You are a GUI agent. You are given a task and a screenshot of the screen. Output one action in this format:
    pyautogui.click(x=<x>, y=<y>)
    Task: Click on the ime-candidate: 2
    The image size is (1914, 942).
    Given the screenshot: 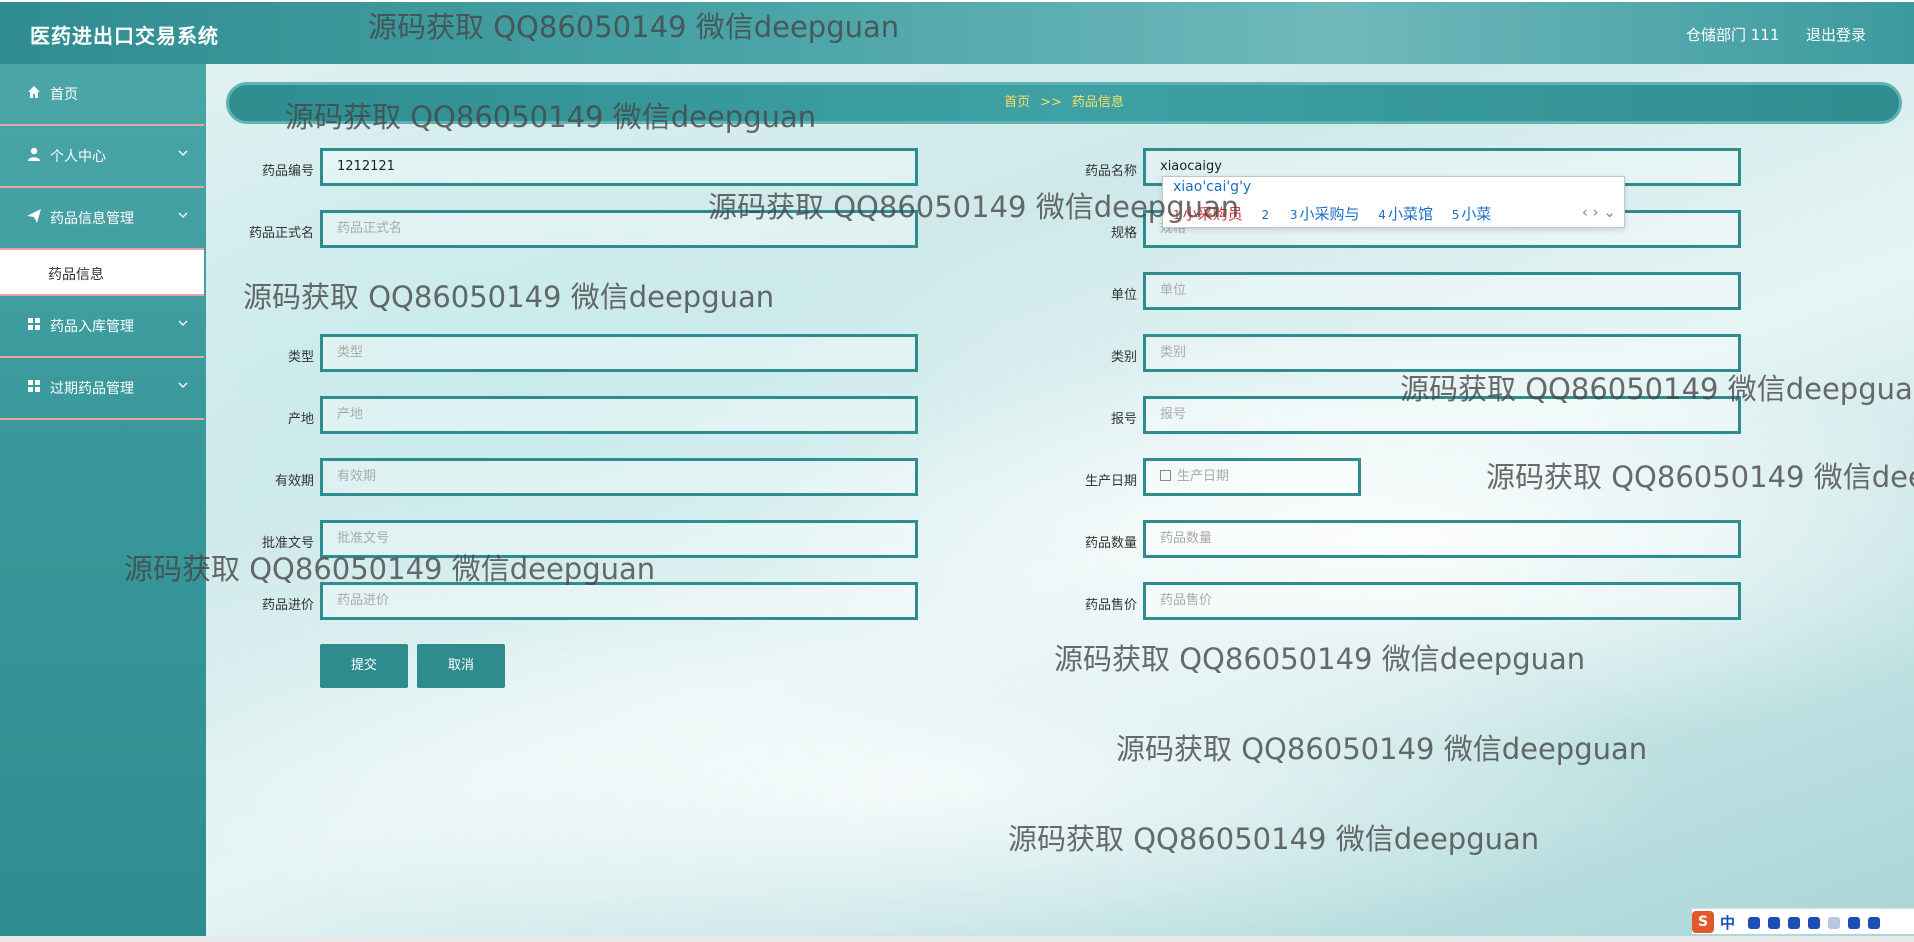 What is the action you would take?
    pyautogui.click(x=1266, y=214)
    